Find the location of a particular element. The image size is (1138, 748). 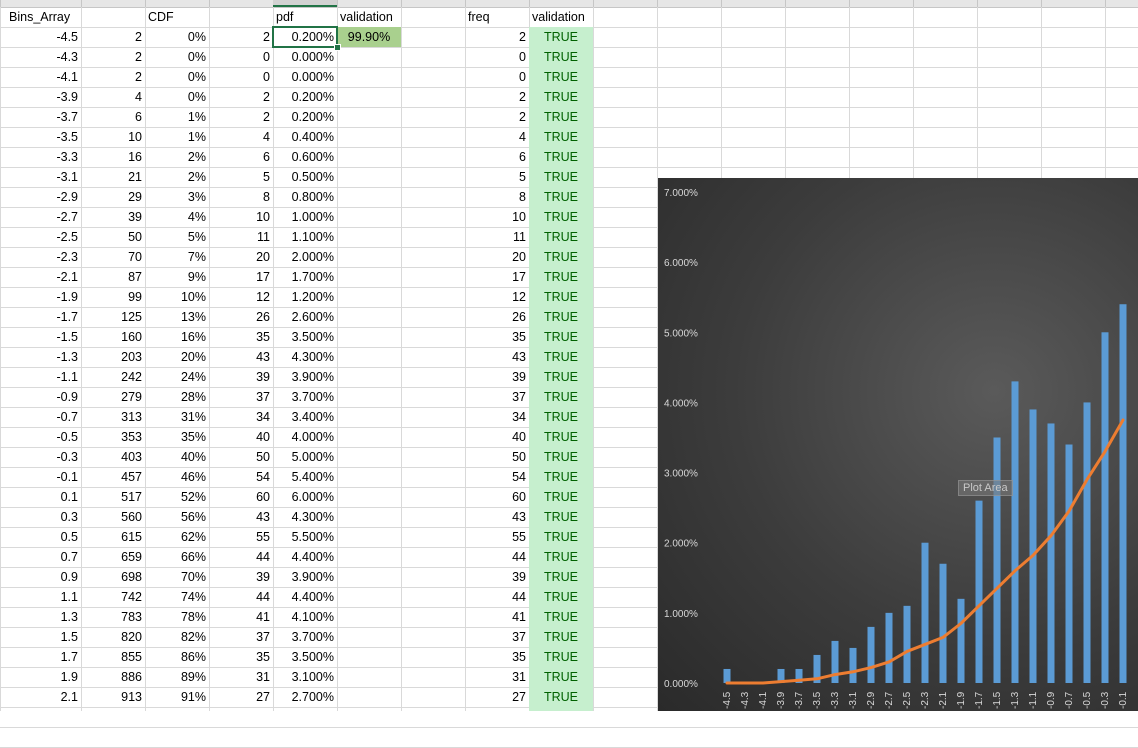

cell-freq: 50 is located at coordinates (497, 457).